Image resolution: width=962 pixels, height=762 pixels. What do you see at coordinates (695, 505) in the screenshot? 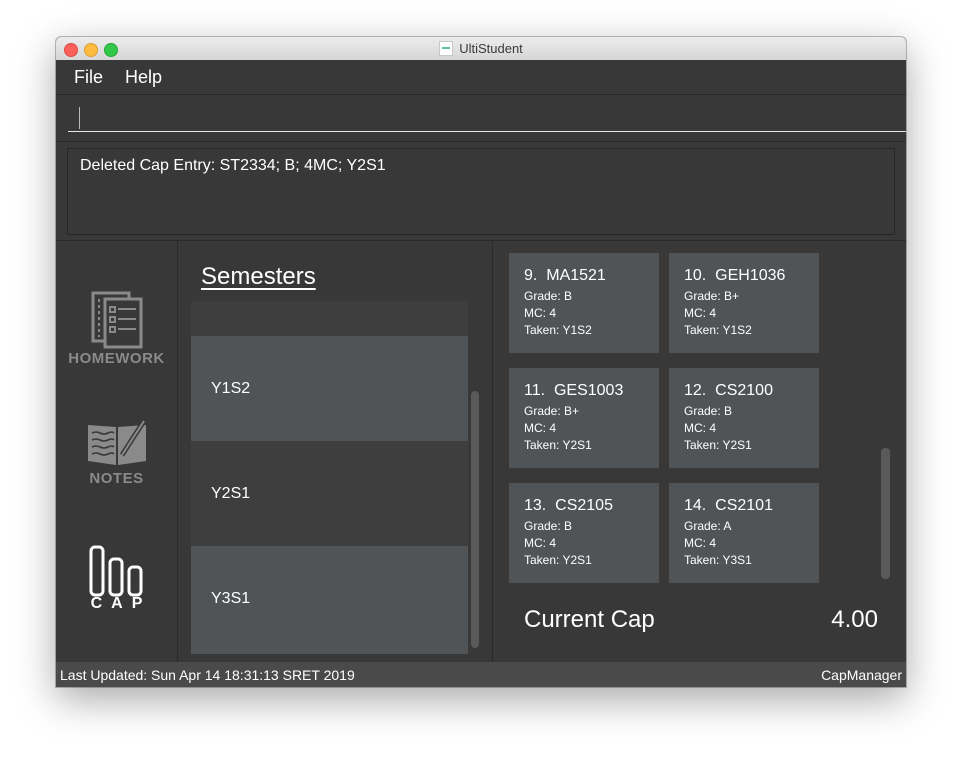
I see `module-index: 14.` at bounding box center [695, 505].